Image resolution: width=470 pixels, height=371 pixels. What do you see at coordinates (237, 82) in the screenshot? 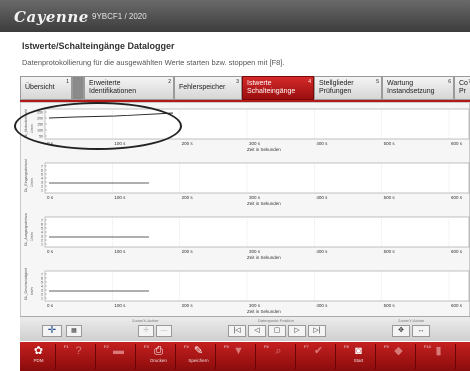
I see `tab-number: 3` at bounding box center [237, 82].